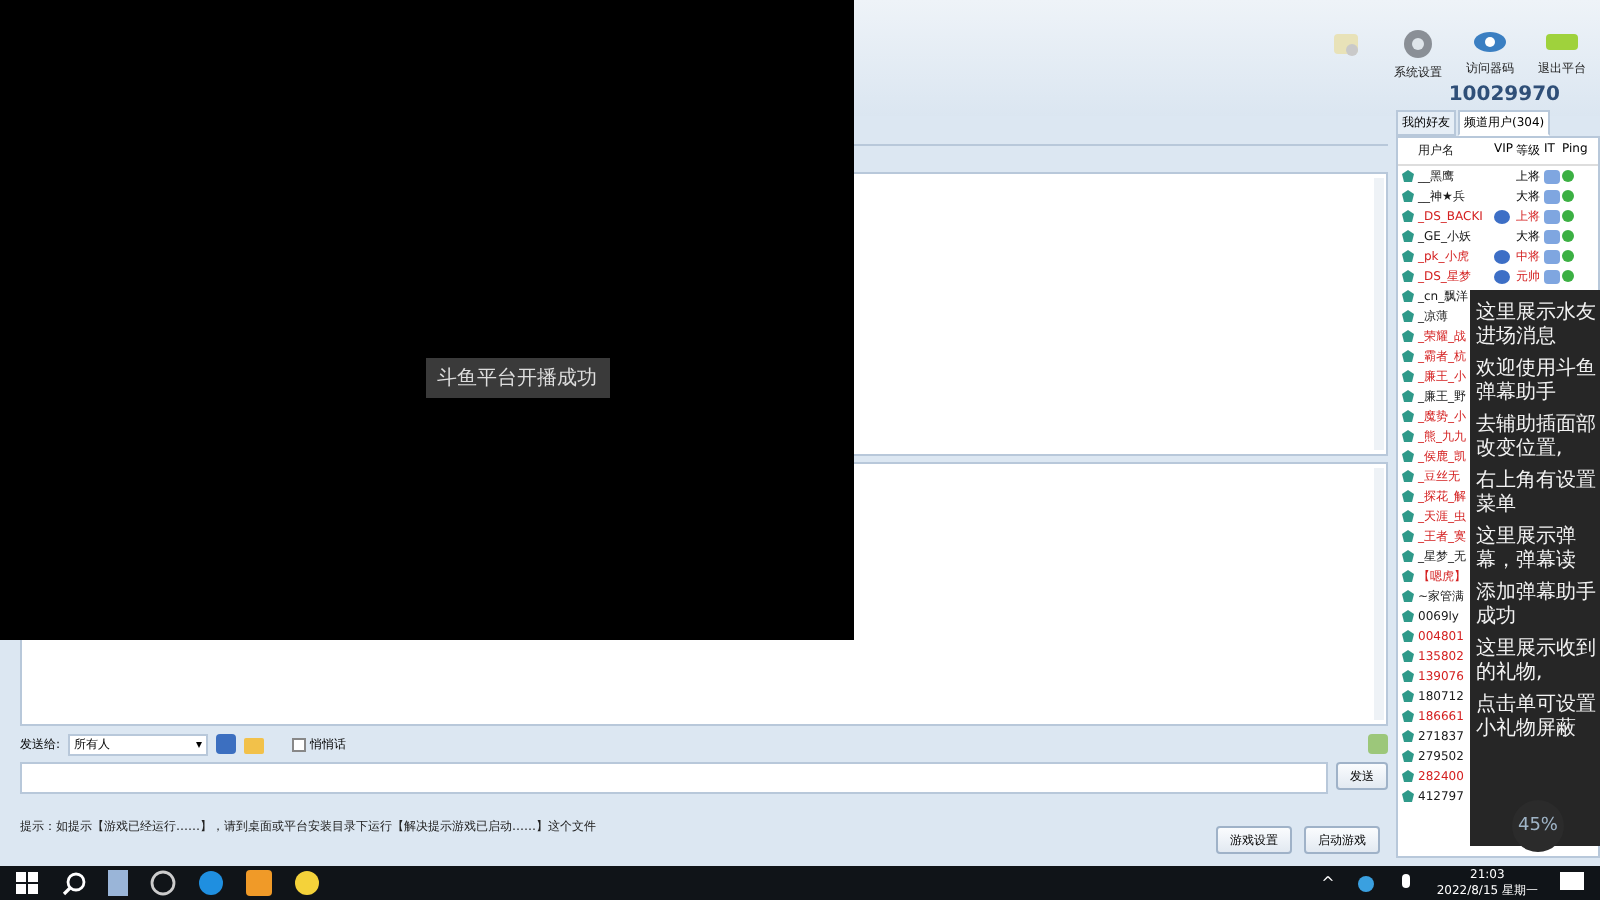  I want to click on start-icon, so click(28, 883).